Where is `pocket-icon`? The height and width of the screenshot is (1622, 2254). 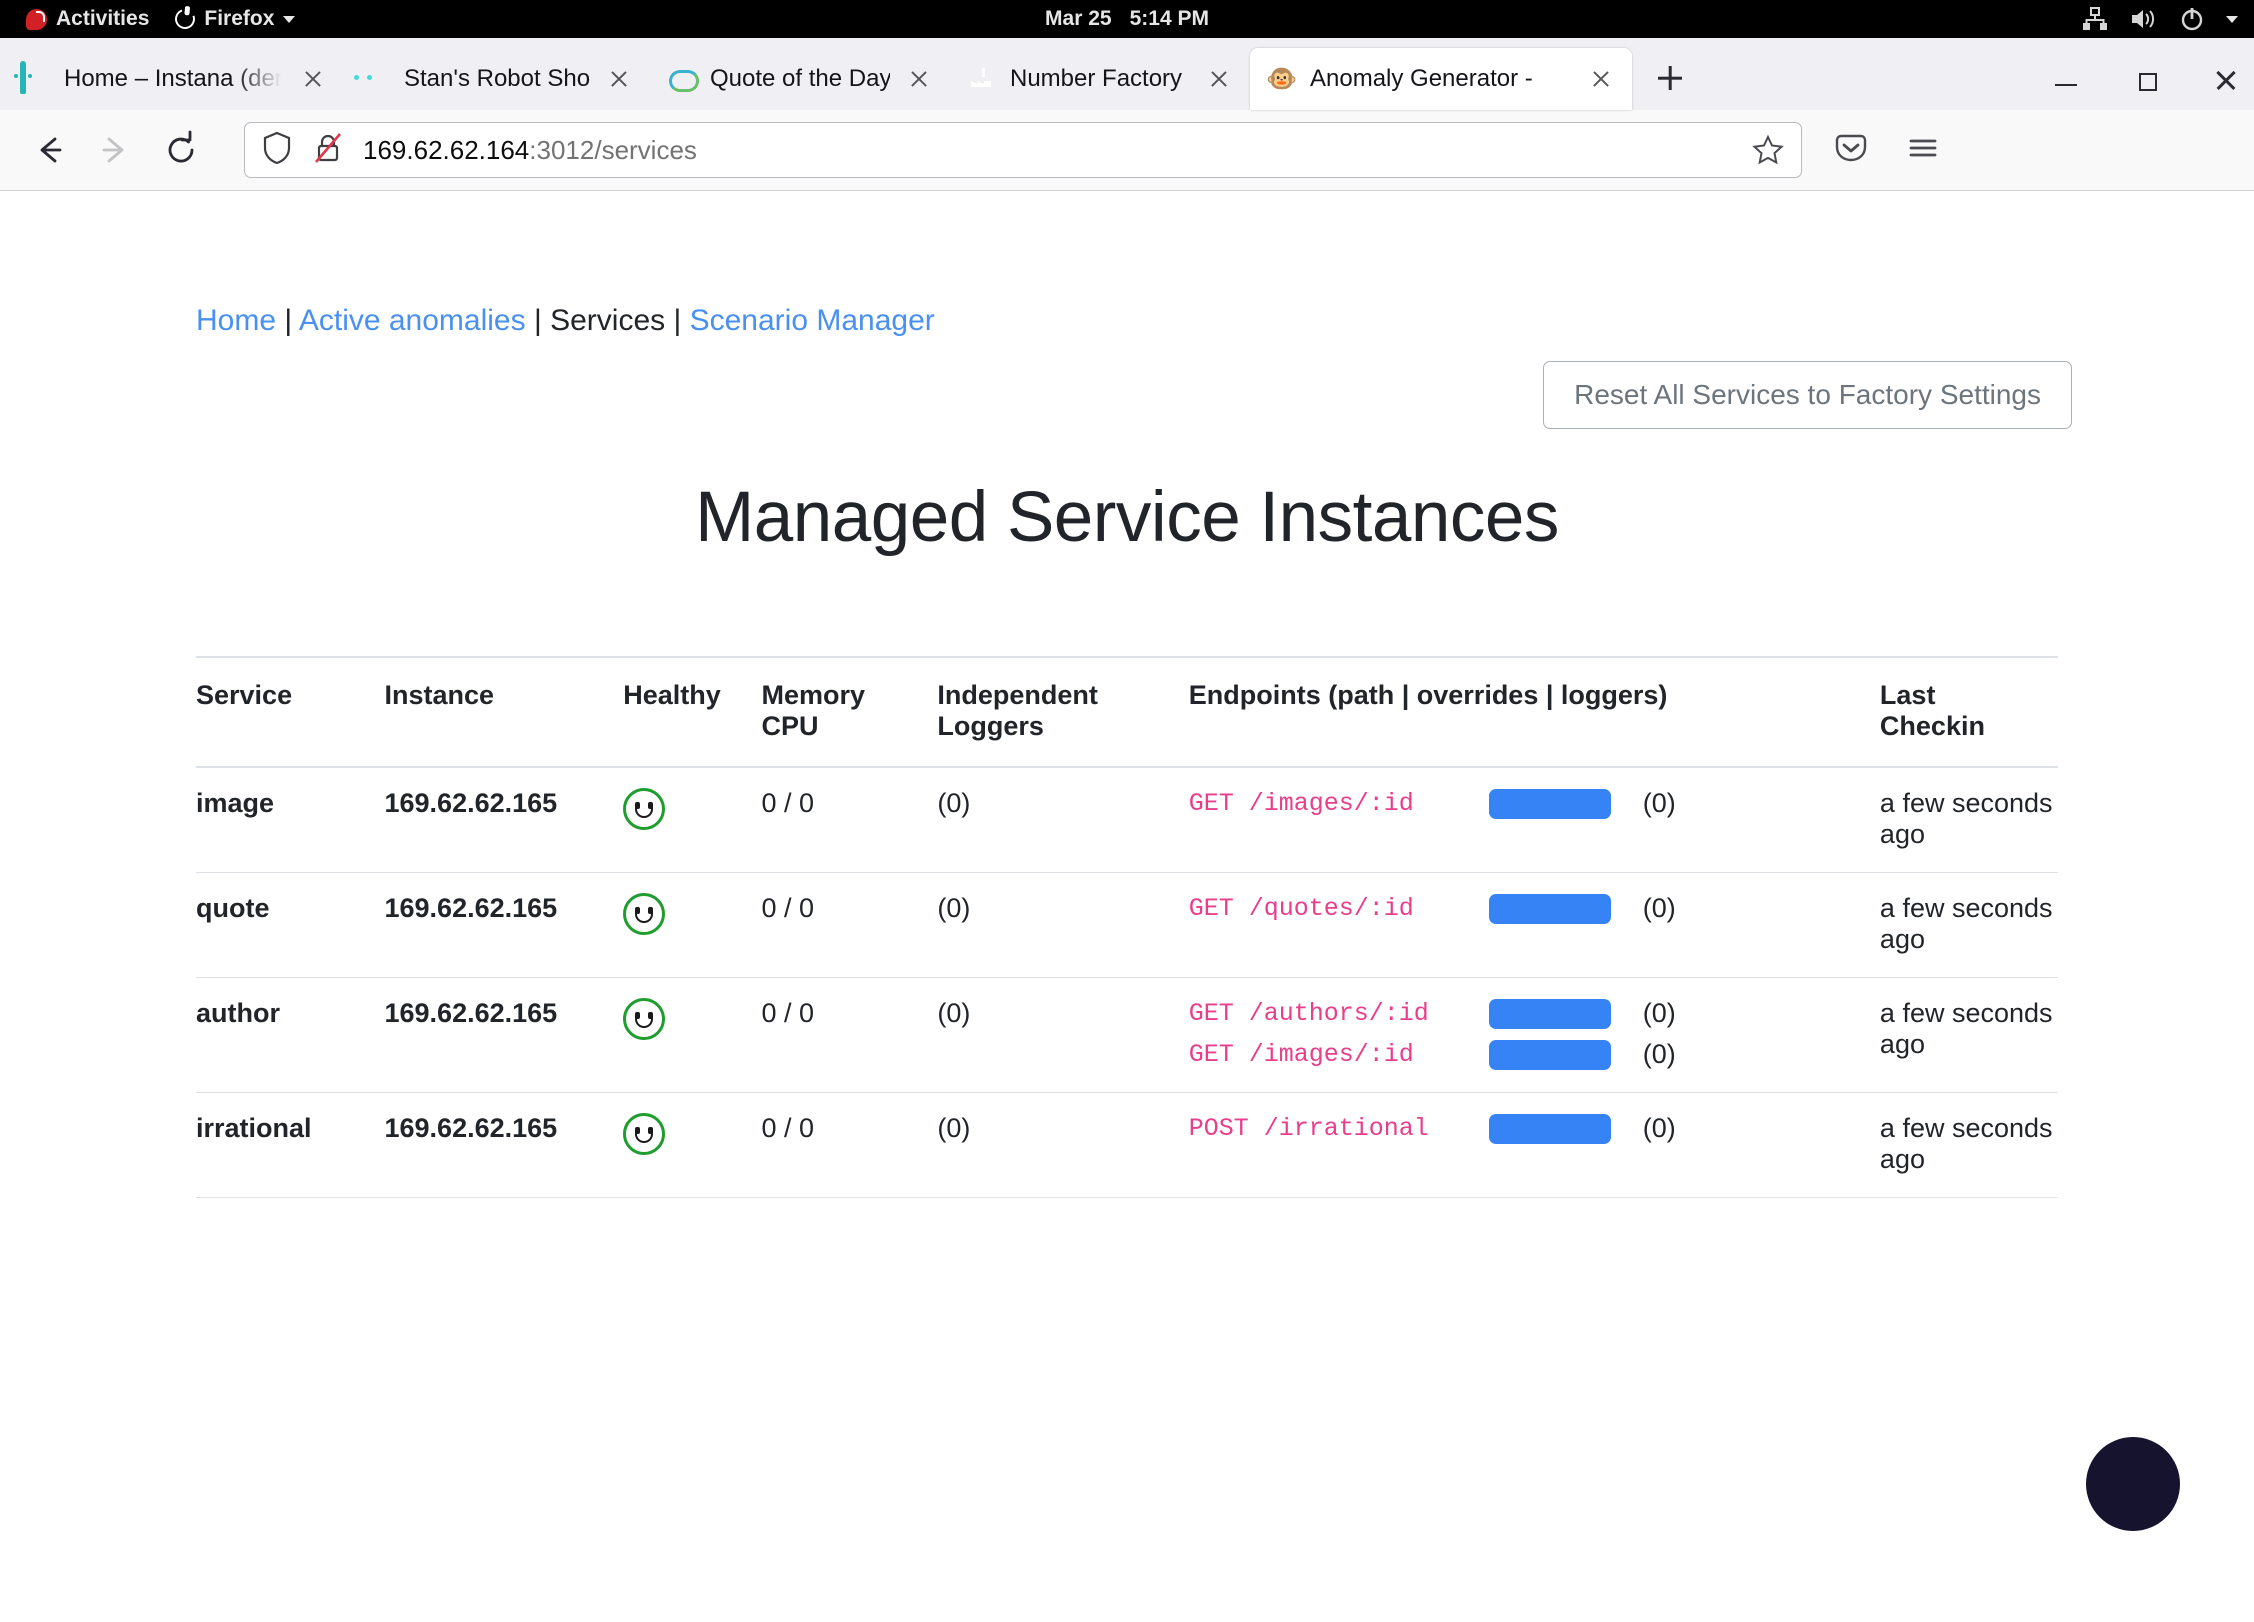
pocket-icon is located at coordinates (1851, 150).